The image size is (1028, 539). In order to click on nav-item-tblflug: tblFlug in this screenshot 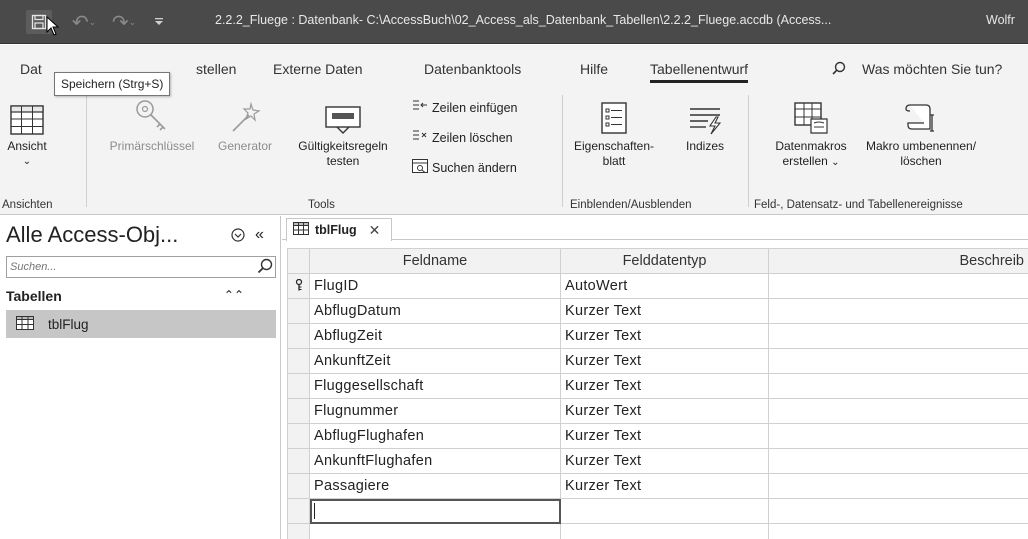, I will do `click(141, 324)`.